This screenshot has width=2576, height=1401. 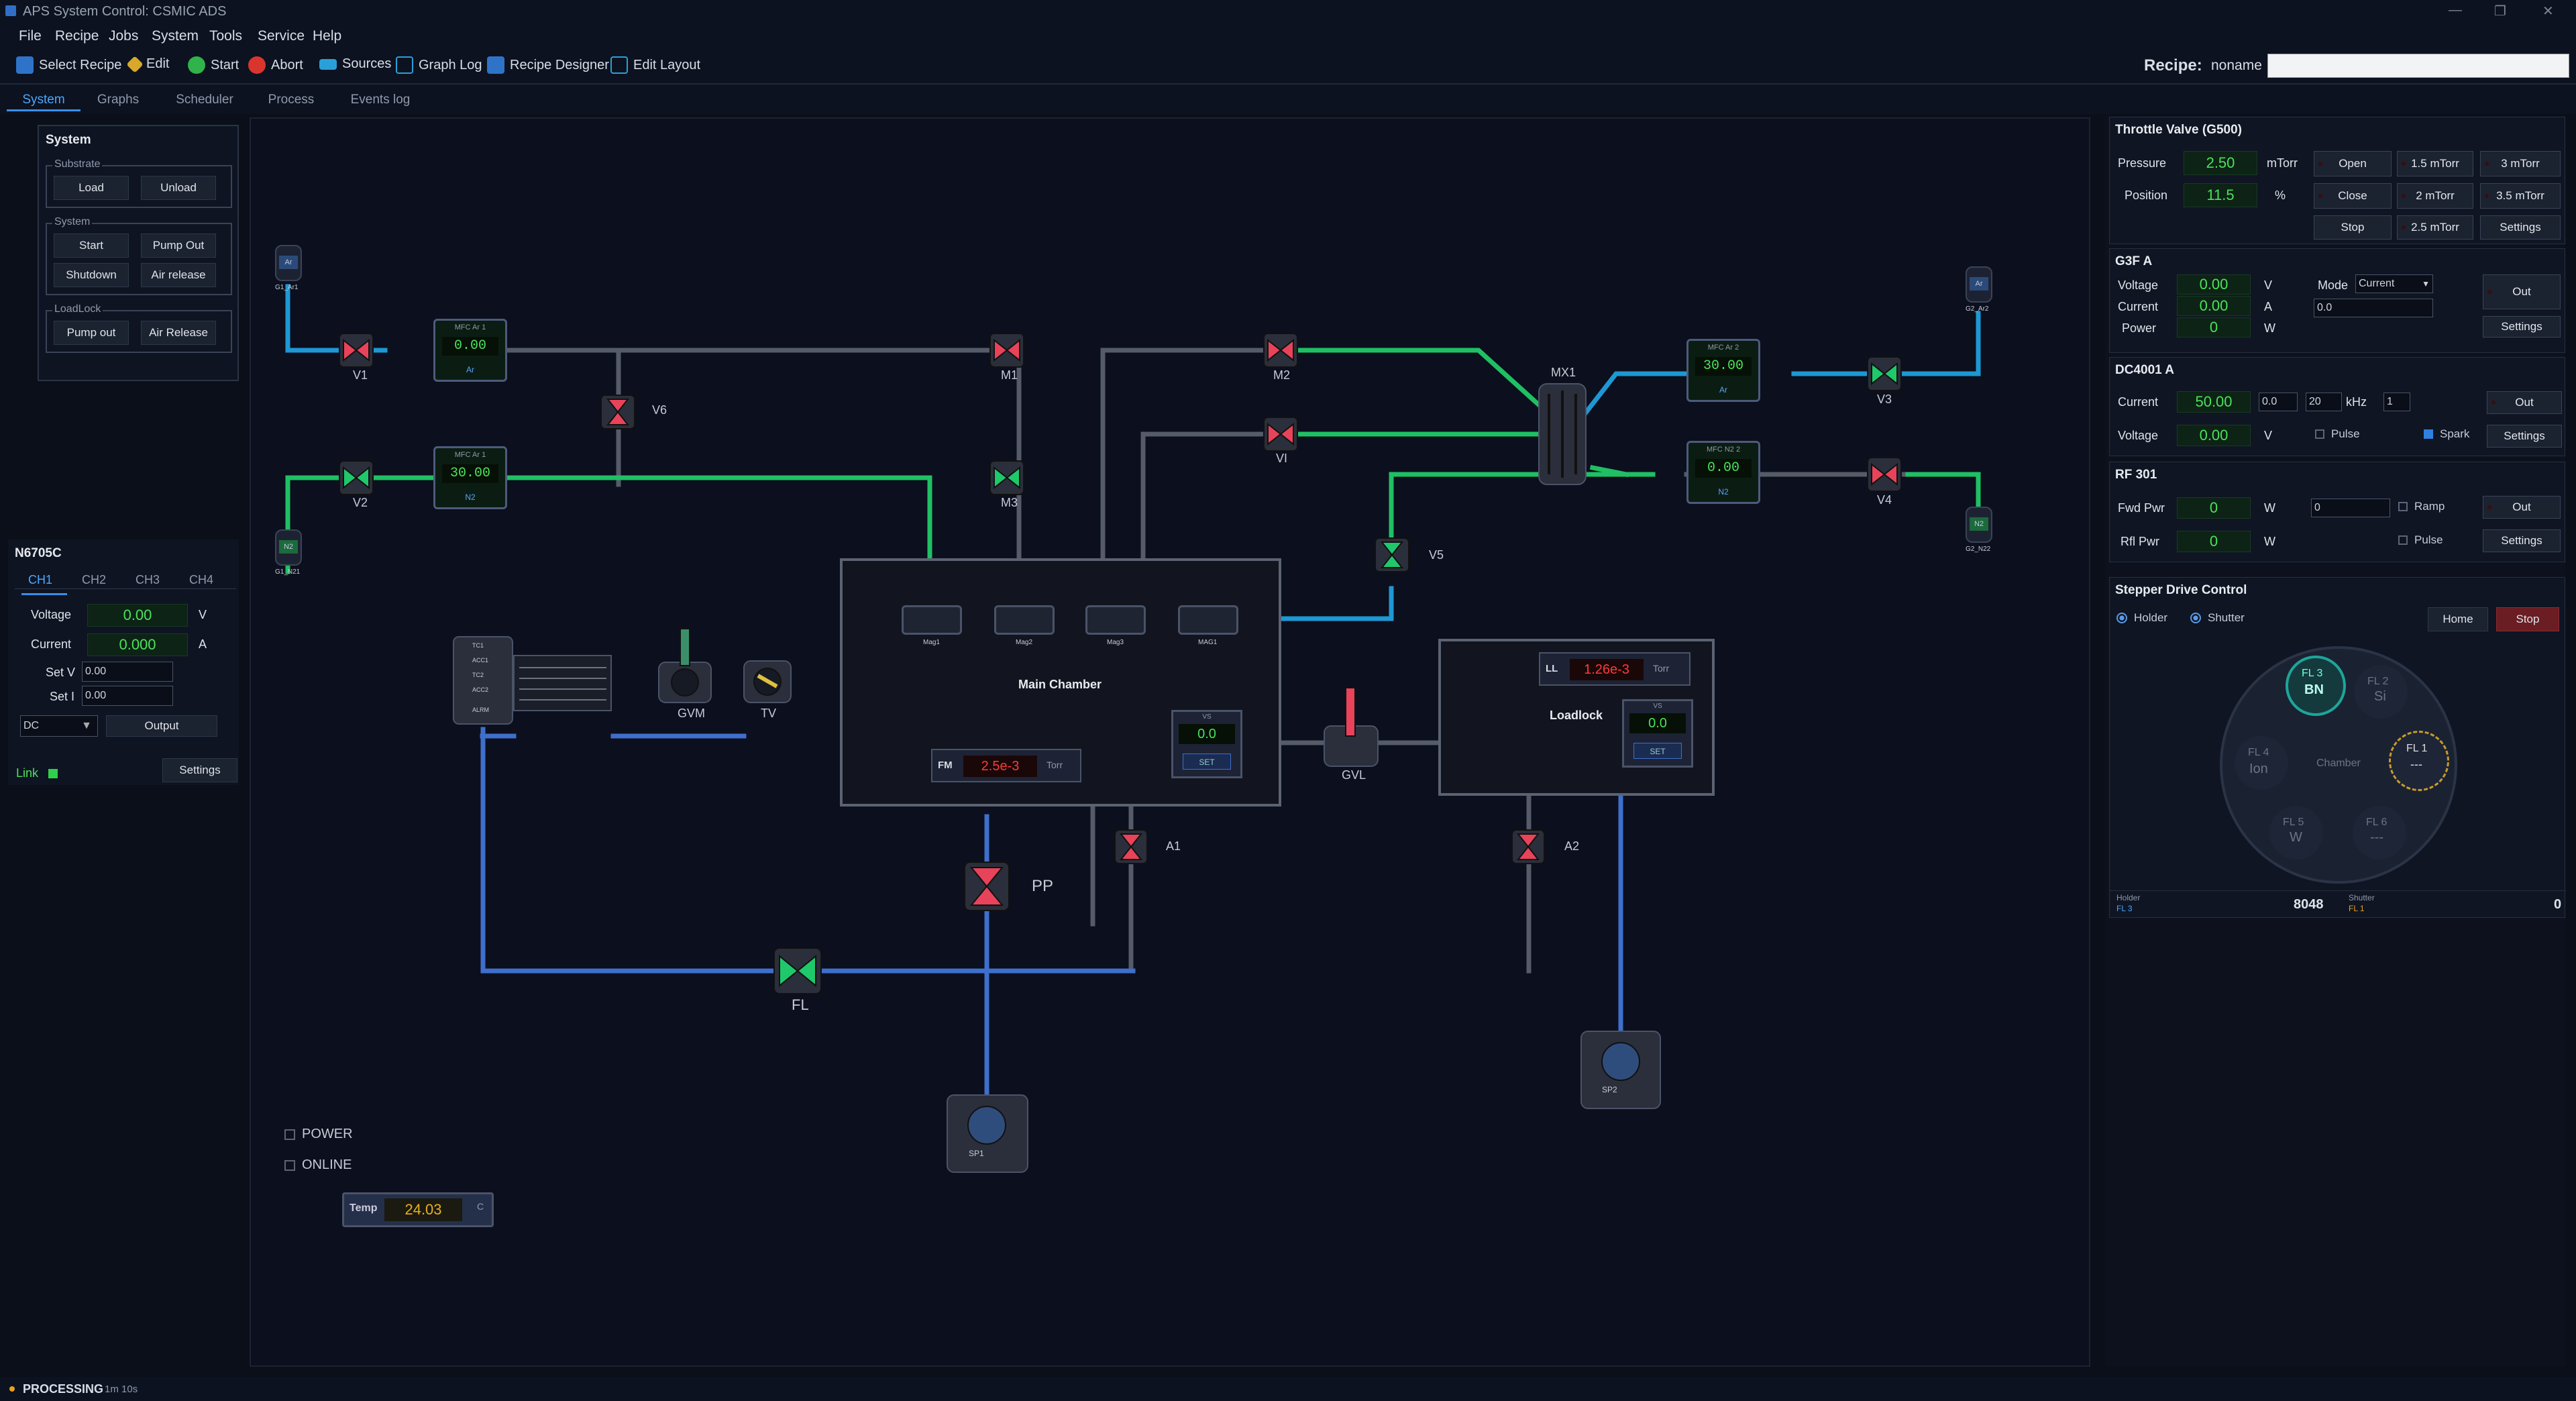 I want to click on mag3-source, so click(x=1115, y=620).